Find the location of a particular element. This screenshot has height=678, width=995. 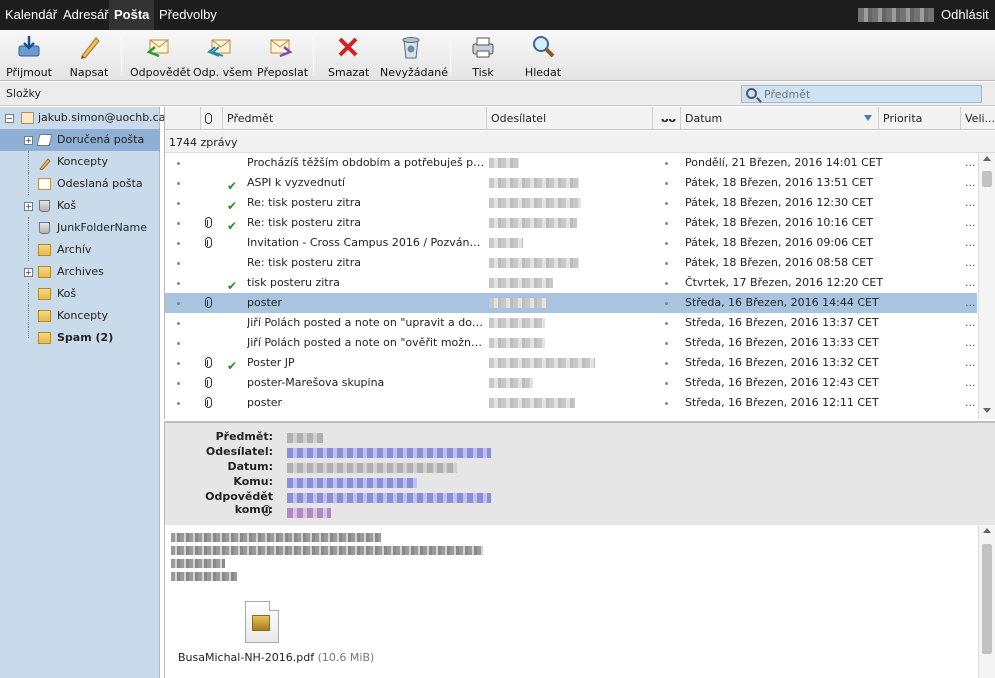

image-thumbnail-icon is located at coordinates (261, 623).